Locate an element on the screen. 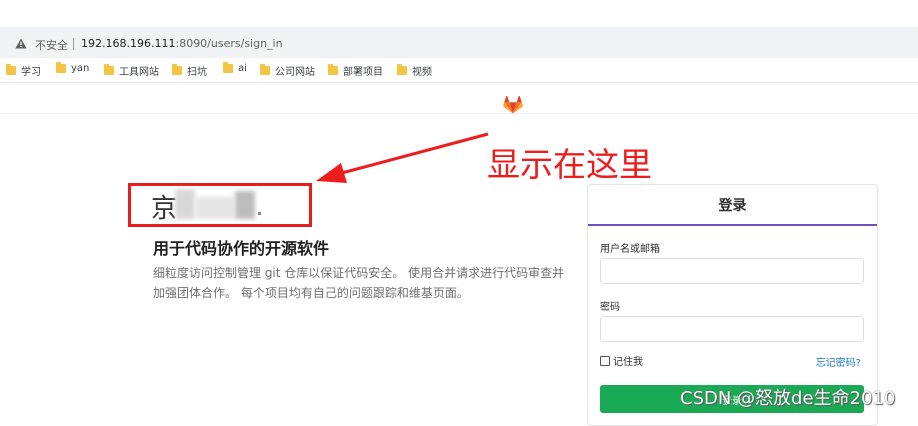 This screenshot has height=426, width=918. brand-title: 京 is located at coordinates (164, 209).